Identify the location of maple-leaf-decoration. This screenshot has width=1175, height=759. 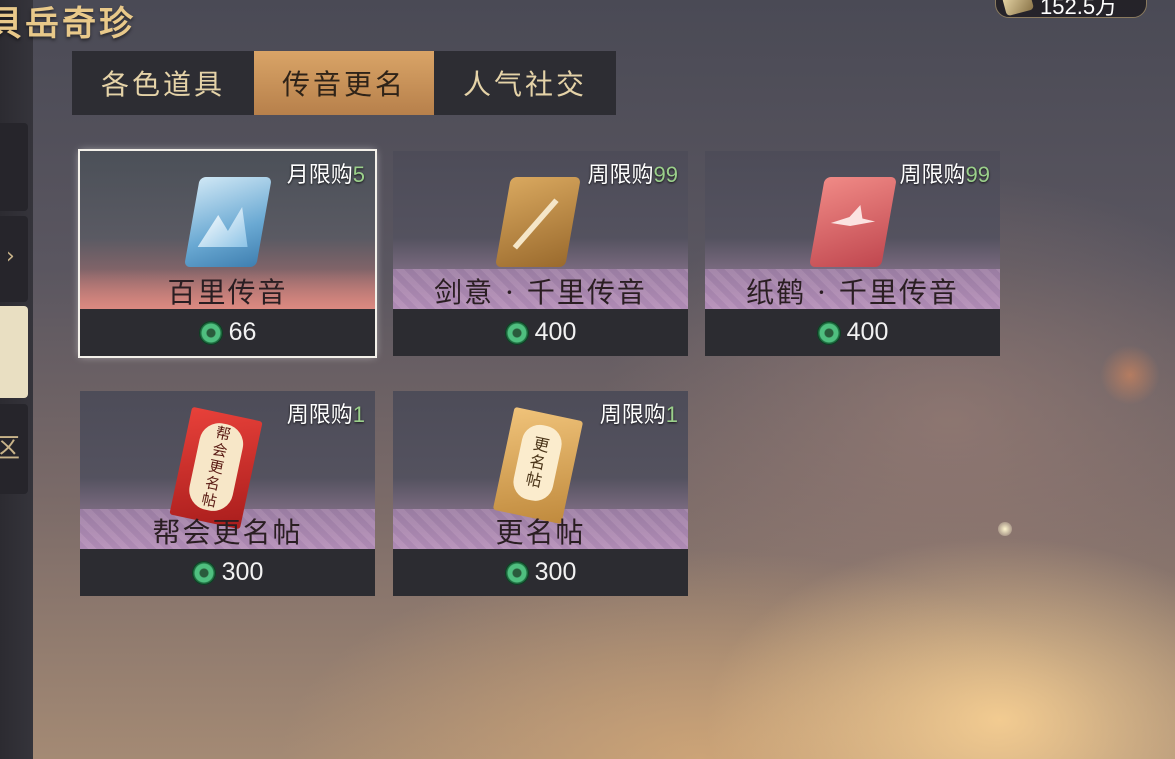
(1130, 375).